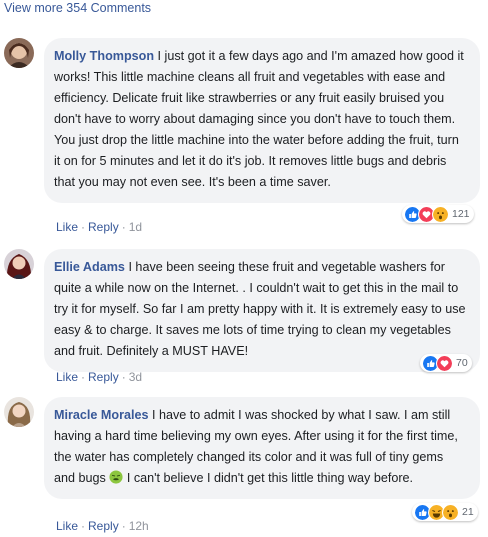 Image resolution: width=488 pixels, height=537 pixels. I want to click on comment-actions: Like · Reply · 3d, so click(99, 377).